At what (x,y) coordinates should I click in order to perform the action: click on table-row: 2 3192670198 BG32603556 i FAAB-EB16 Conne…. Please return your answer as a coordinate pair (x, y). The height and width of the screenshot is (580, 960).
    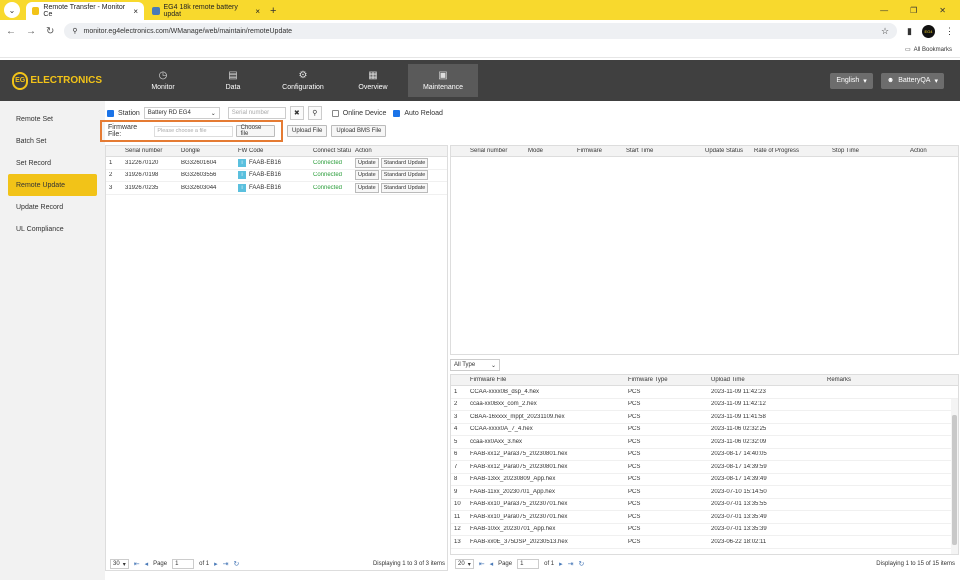
    Looking at the image, I should click on (276, 176).